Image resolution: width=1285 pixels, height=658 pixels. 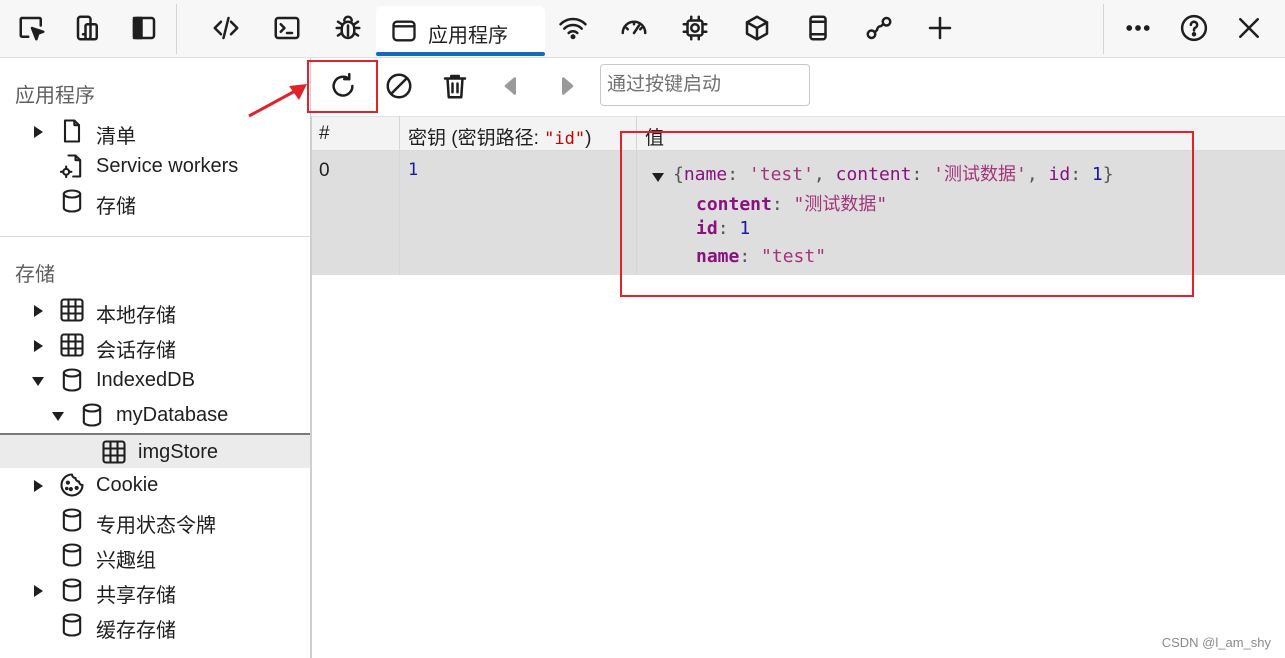 I want to click on section-title-storage: 存储, so click(x=35, y=275).